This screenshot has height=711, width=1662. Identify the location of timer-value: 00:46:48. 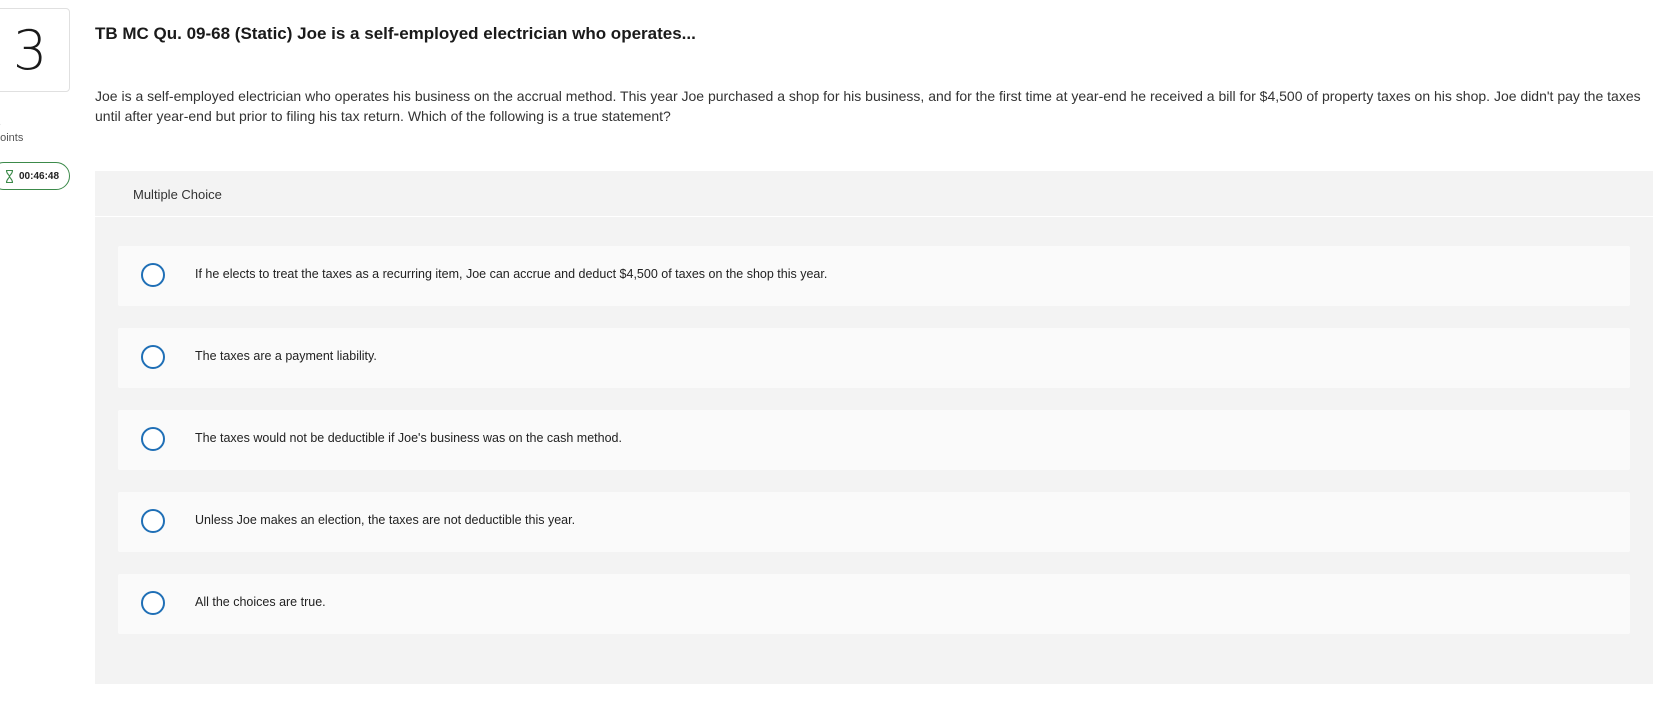
(39, 176).